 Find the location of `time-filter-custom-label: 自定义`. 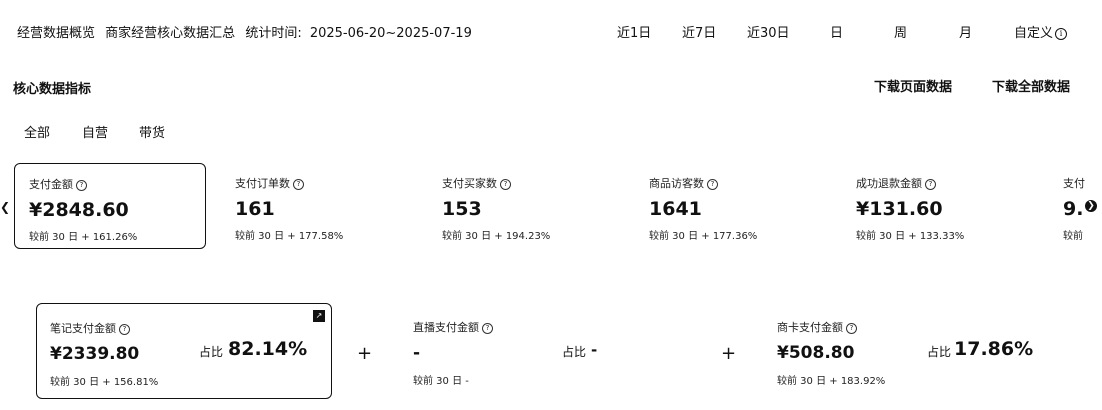

time-filter-custom-label: 自定义 is located at coordinates (1034, 33).